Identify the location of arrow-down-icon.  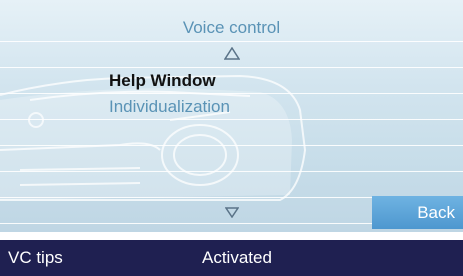
(232, 212).